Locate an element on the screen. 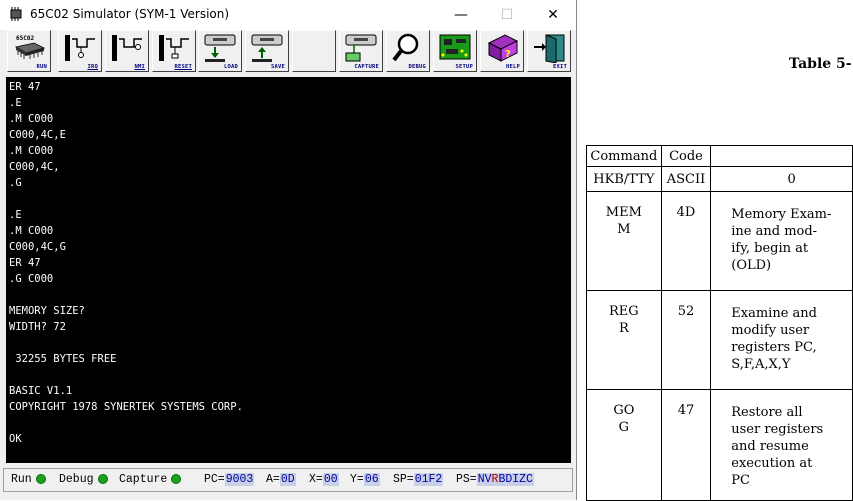 Image resolution: width=853 pixels, height=501 pixels. pc-value: 9003 is located at coordinates (239, 479).